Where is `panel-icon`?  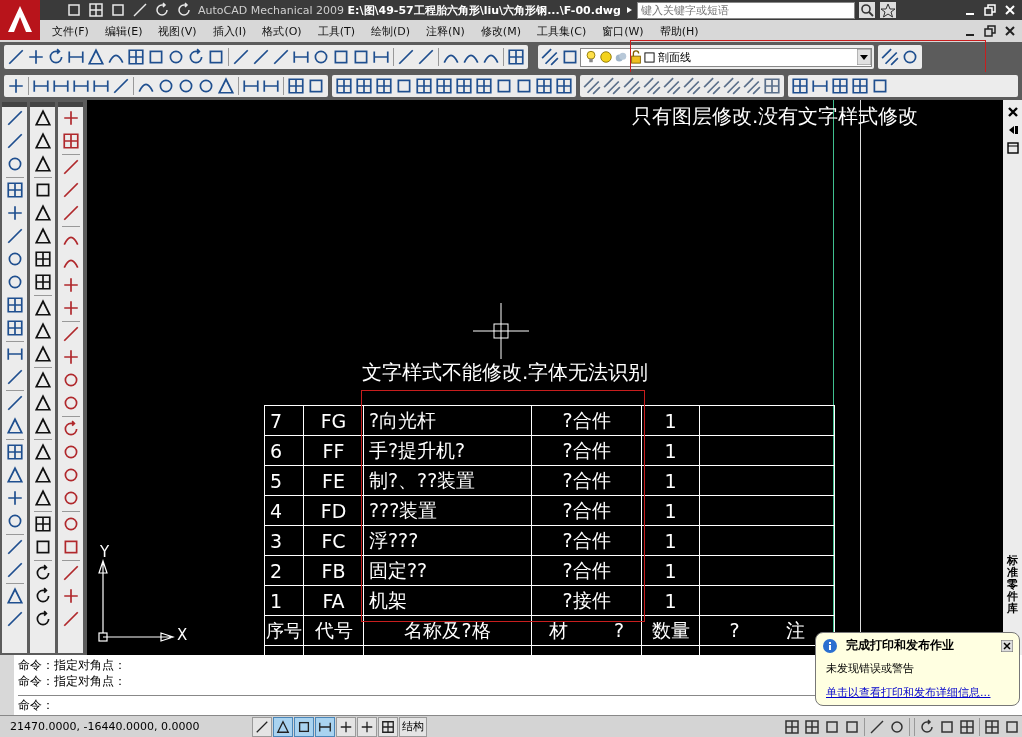 panel-icon is located at coordinates (1012, 148).